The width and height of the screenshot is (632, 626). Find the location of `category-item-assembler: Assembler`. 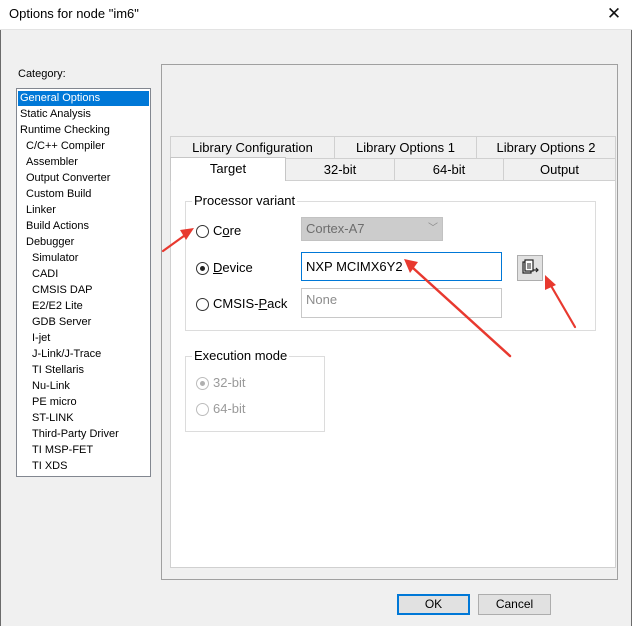

category-item-assembler: Assembler is located at coordinates (83, 162).